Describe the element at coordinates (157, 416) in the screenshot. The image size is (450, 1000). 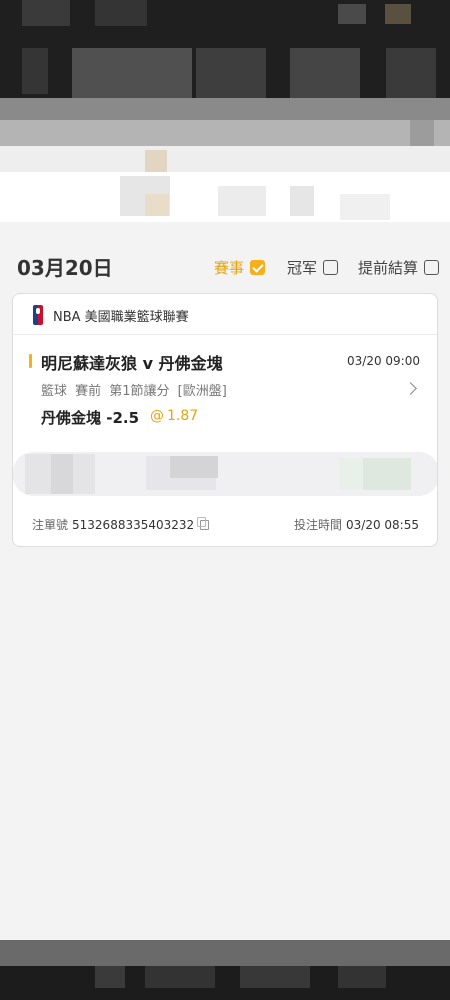
I see `odds-at-sign: @` at that location.